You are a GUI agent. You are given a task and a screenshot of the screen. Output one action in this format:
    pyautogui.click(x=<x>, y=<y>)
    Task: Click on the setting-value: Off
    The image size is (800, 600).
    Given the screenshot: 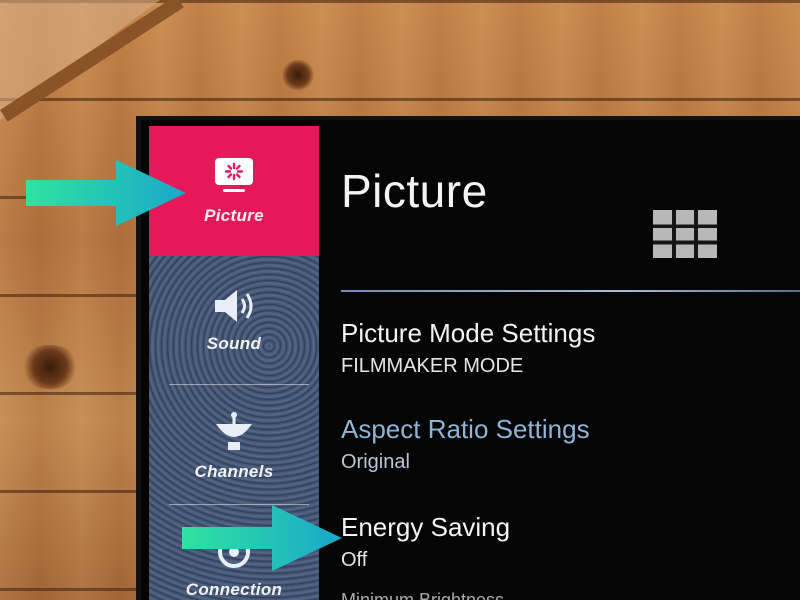 What is the action you would take?
    pyautogui.click(x=354, y=560)
    